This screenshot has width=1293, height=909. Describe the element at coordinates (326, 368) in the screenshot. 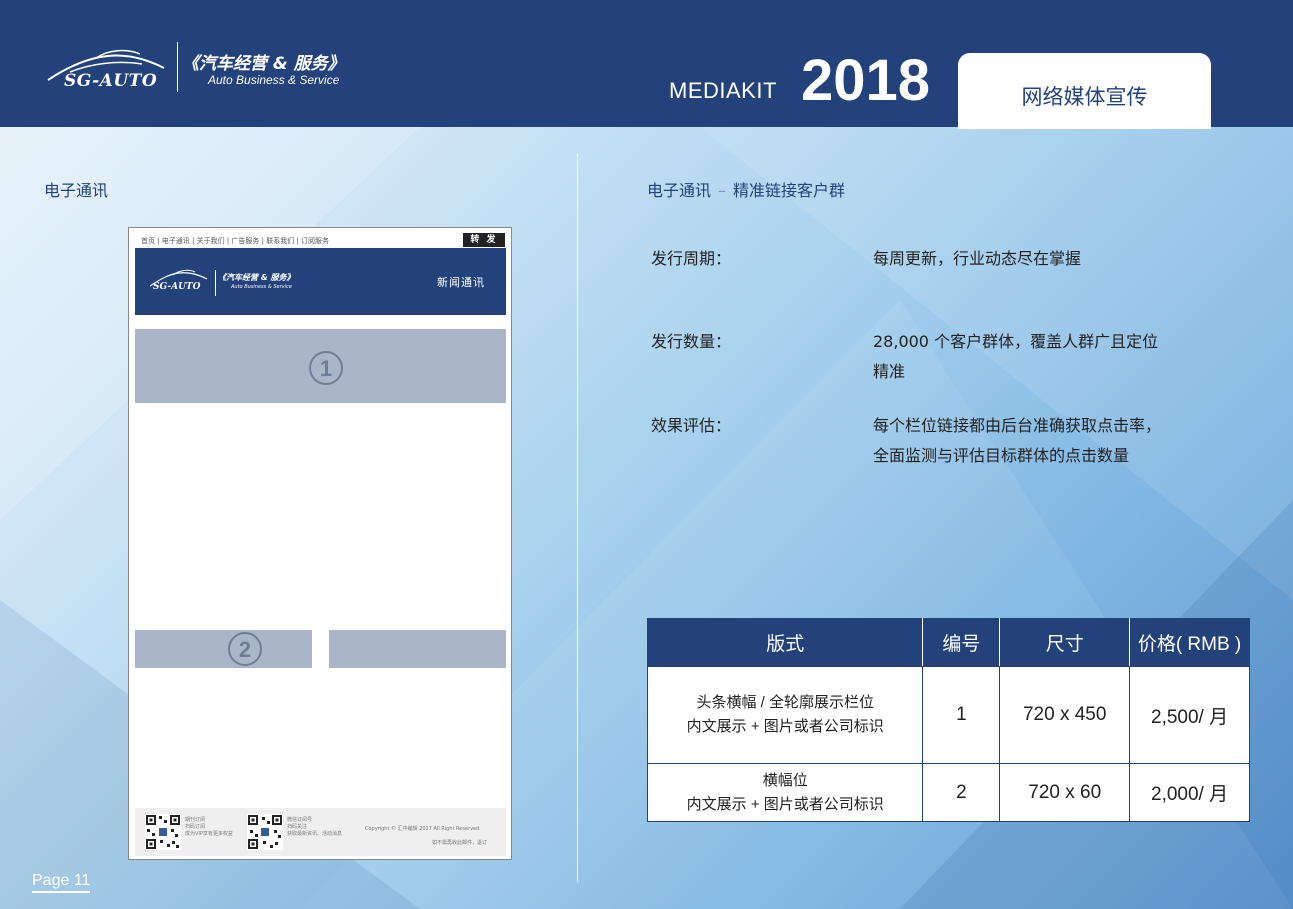

I see `slot-number-1: 1` at that location.